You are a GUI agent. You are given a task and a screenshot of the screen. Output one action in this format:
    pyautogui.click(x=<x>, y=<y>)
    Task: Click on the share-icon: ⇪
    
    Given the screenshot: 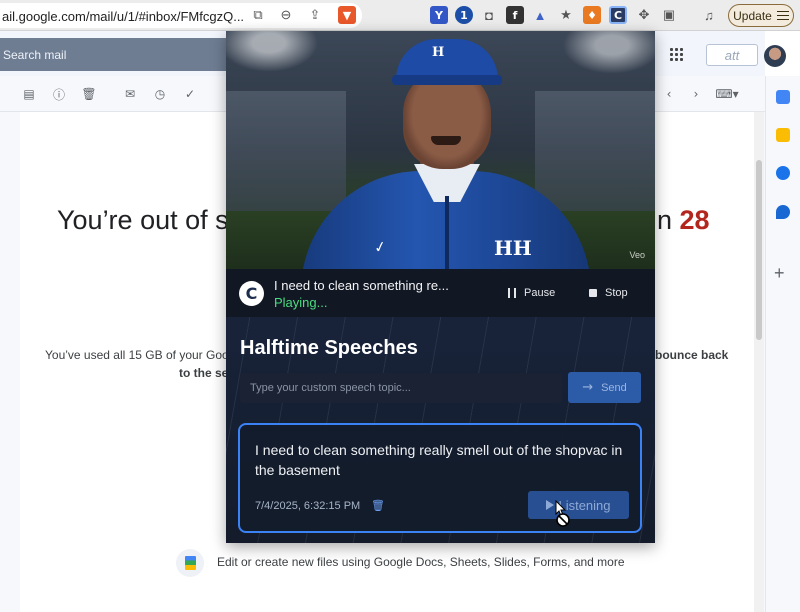 What is the action you would take?
    pyautogui.click(x=315, y=15)
    